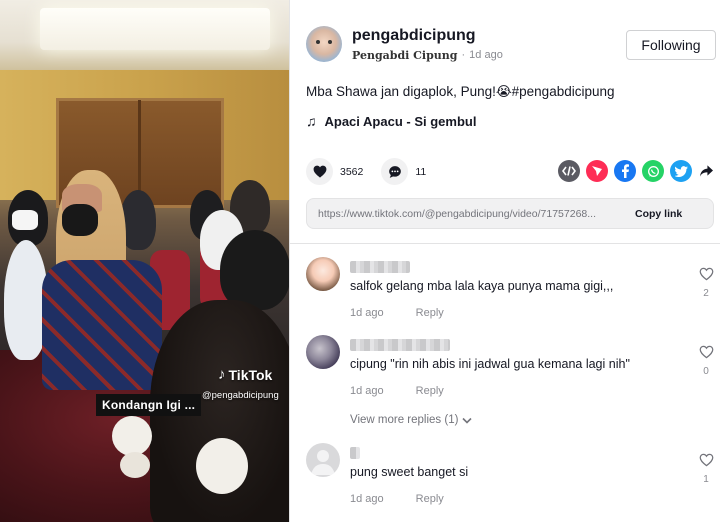  I want to click on send-icon, so click(597, 171).